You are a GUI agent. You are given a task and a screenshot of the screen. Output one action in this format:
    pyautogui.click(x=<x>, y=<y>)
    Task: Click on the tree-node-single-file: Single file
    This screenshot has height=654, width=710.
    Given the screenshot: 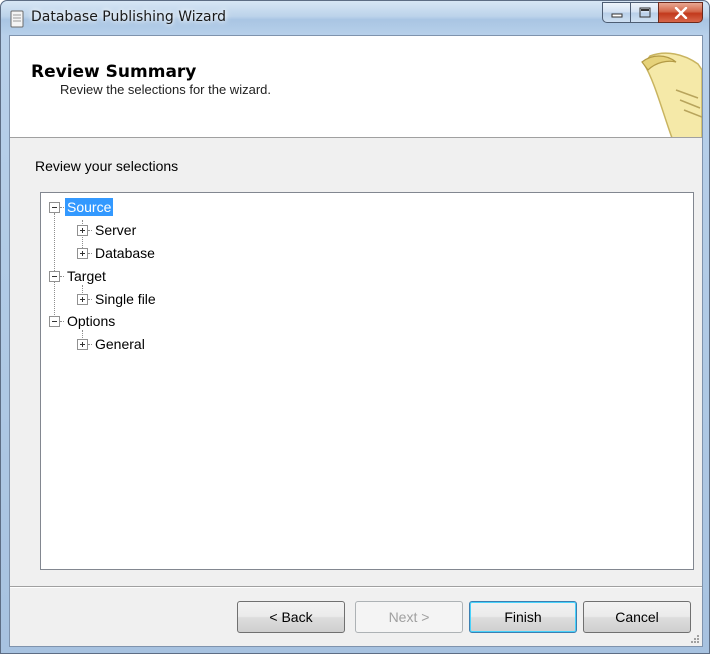 What is the action you would take?
    pyautogui.click(x=117, y=299)
    